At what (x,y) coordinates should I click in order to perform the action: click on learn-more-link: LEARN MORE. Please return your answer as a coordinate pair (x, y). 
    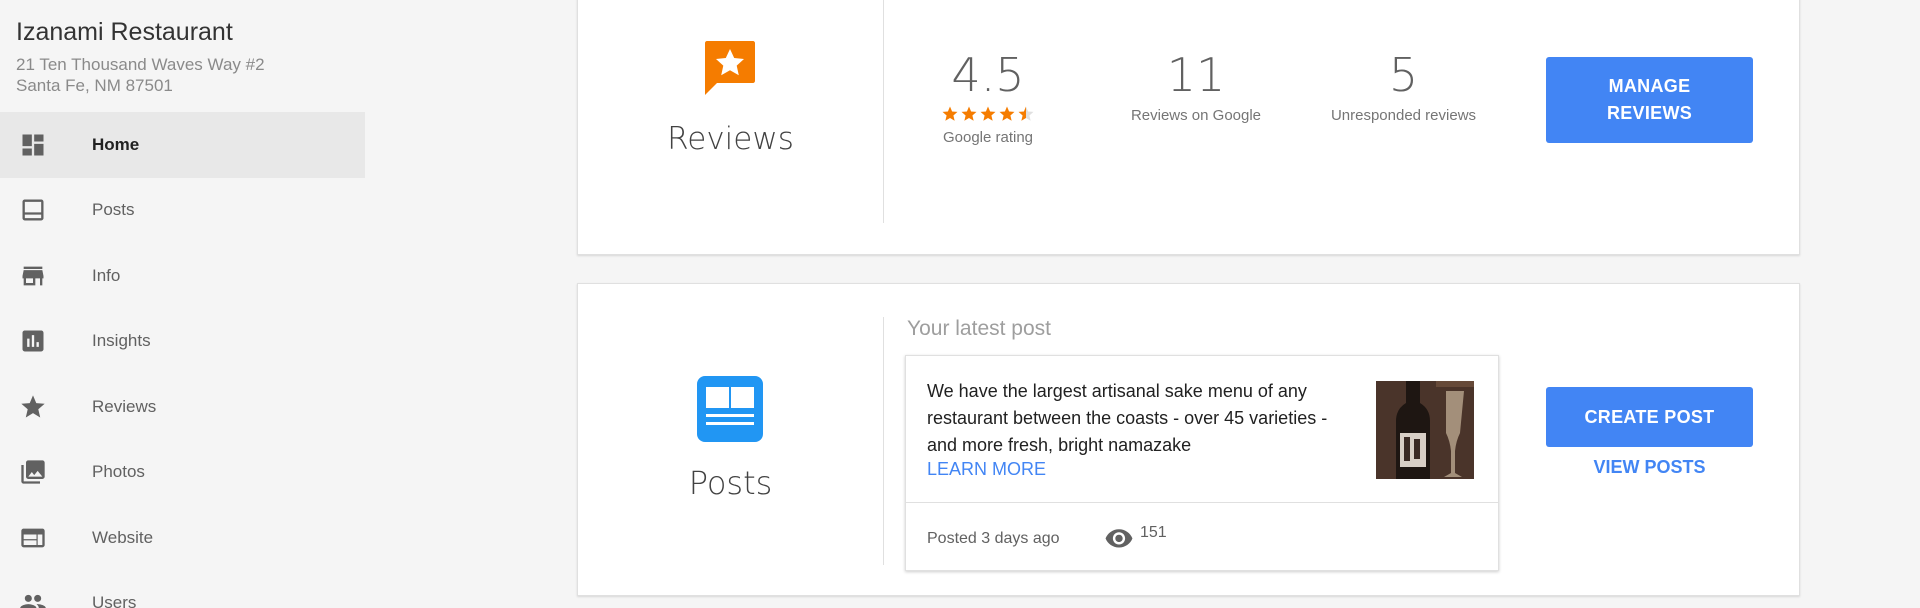
    Looking at the image, I should click on (986, 469).